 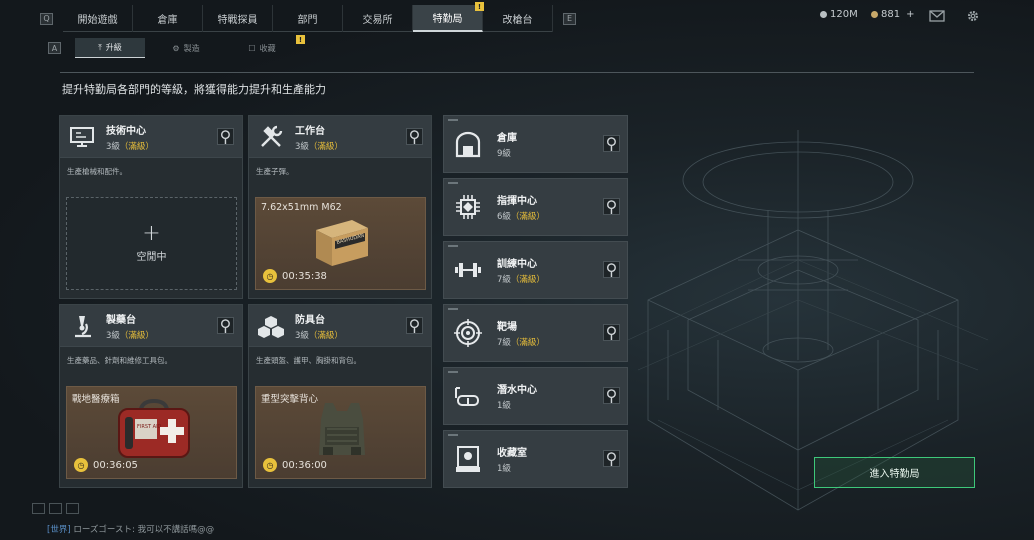 I want to click on top-navigation: Q 開始遊戲 倉庫 特戰探員 部門 交易所 特勤局! 改槍台 E, so click(x=308, y=17).